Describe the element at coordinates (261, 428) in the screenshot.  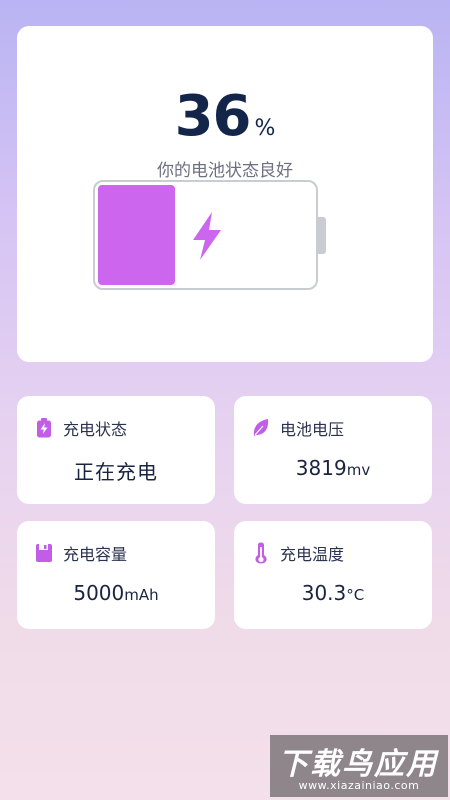
I see `leaf-icon` at that location.